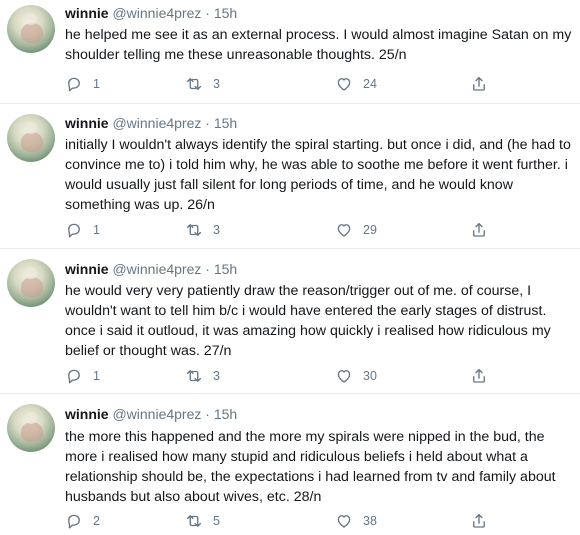 The height and width of the screenshot is (535, 580). What do you see at coordinates (285, 523) in the screenshot?
I see `tweet-actions: 2 5 38` at bounding box center [285, 523].